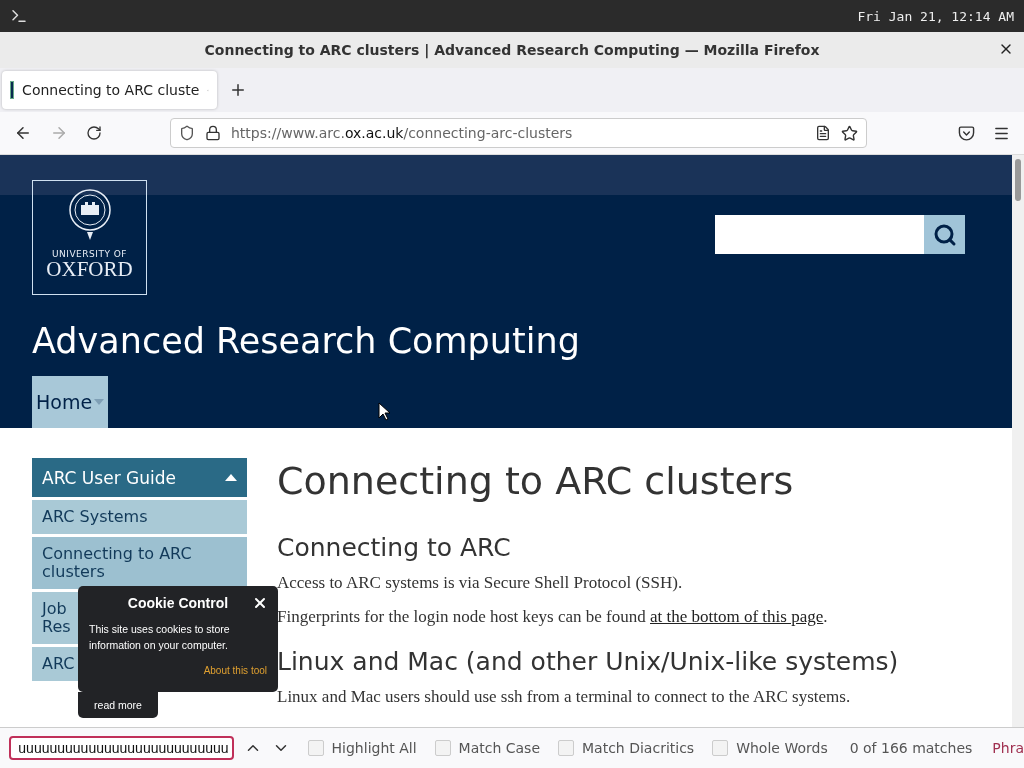 This screenshot has width=1024, height=768. Describe the element at coordinates (238, 90) in the screenshot. I see `new-tab-button` at that location.